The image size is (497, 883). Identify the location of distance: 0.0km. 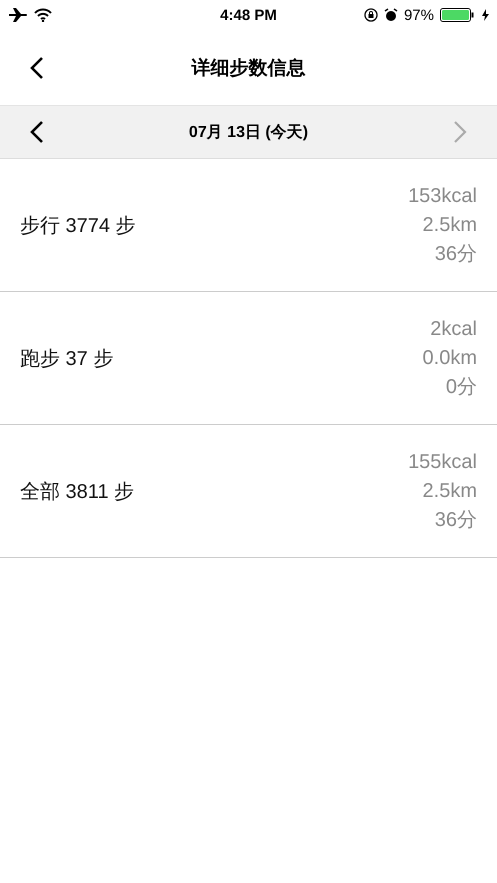
(449, 358).